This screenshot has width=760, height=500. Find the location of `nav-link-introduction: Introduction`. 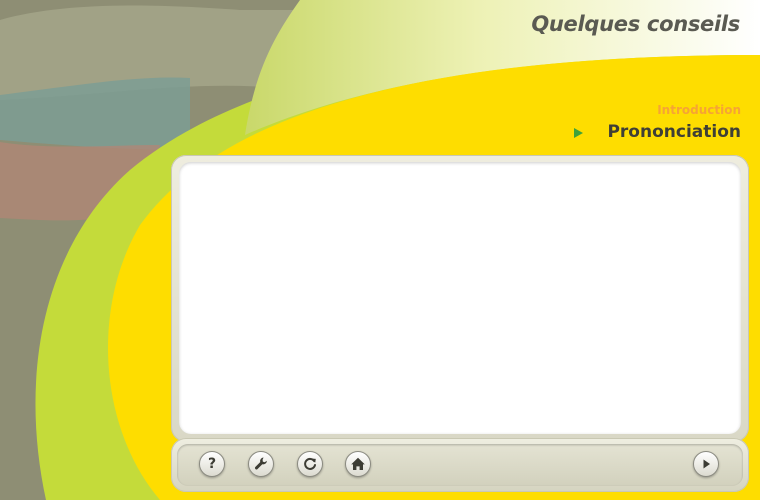

nav-link-introduction: Introduction is located at coordinates (699, 110).